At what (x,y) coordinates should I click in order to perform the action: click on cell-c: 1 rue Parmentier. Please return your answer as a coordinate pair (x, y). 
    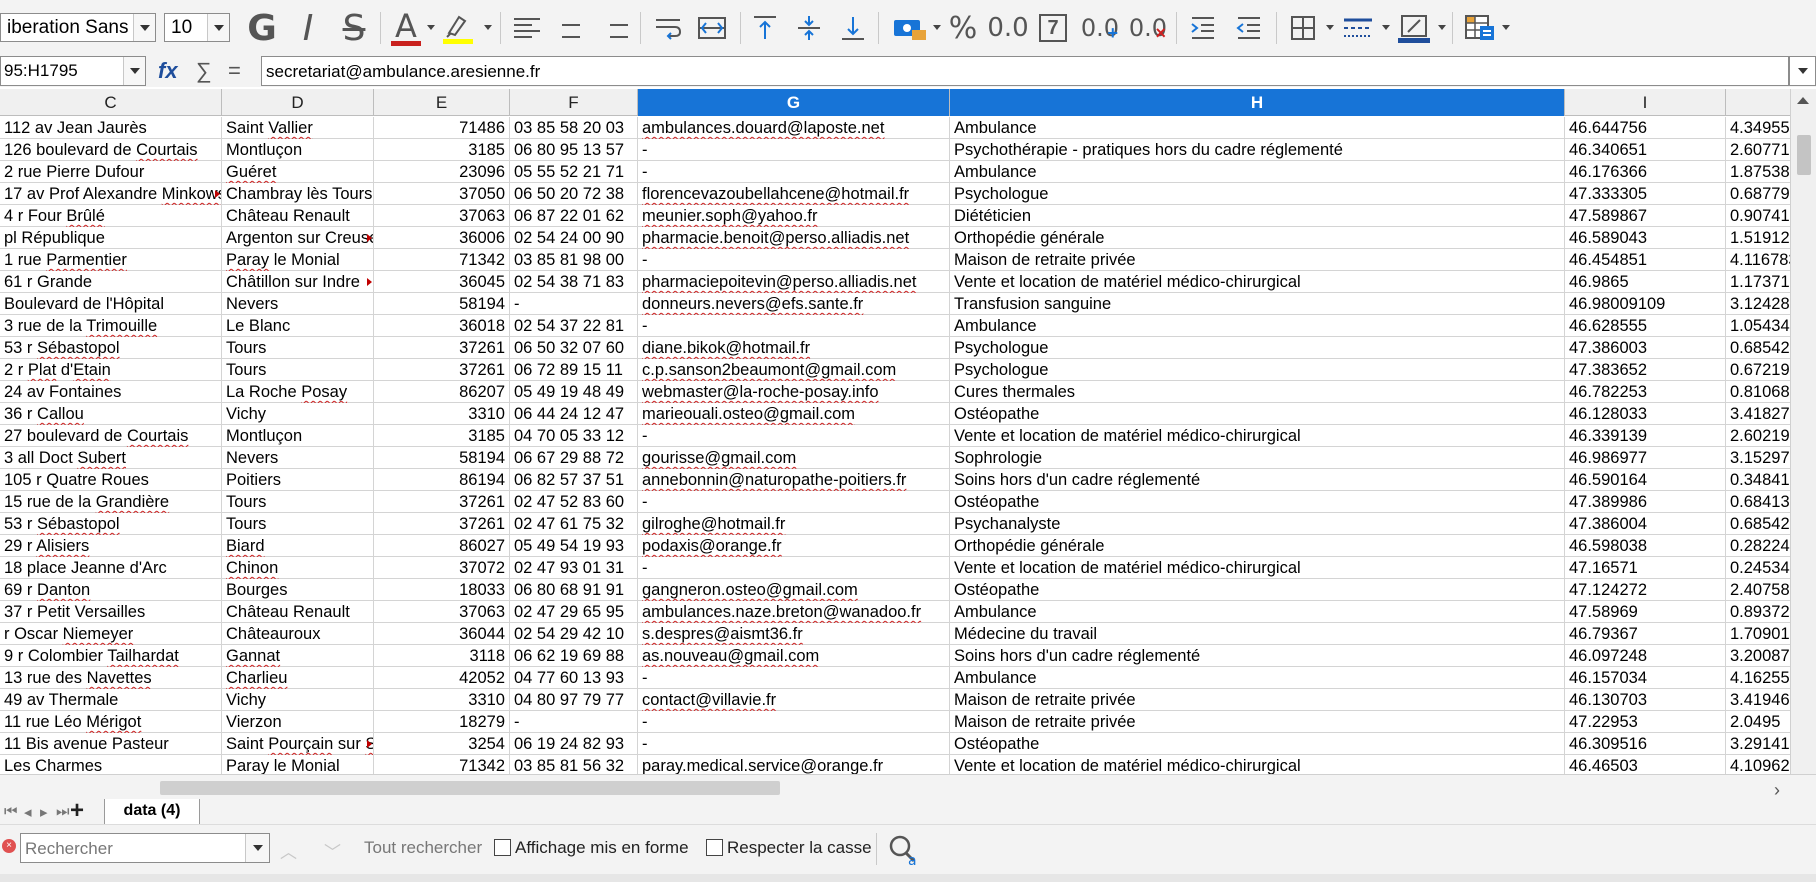
    Looking at the image, I should click on (111, 260).